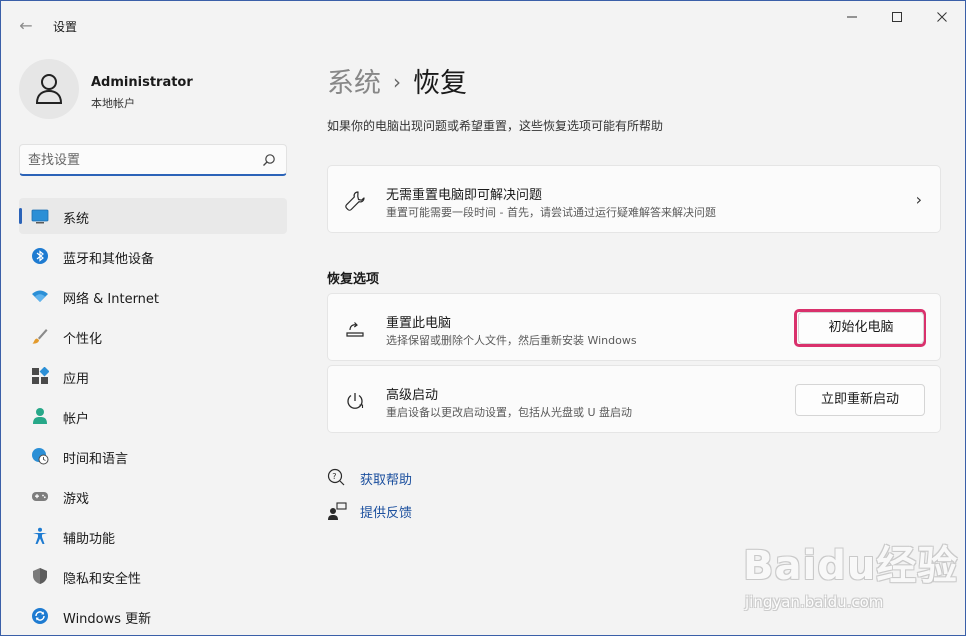 This screenshot has height=636, width=966. I want to click on avatar, so click(49, 89).